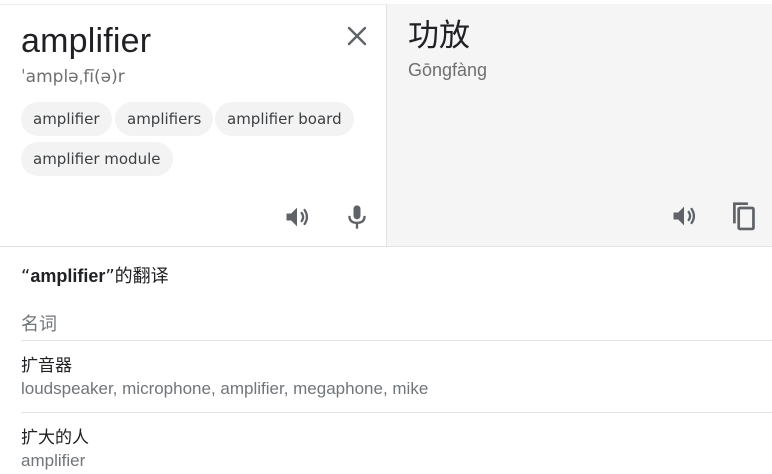 The height and width of the screenshot is (474, 772). I want to click on suggestion-chip: amplifier module, so click(97, 159).